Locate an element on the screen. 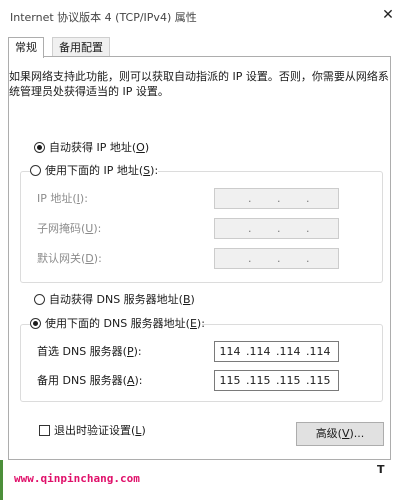 This screenshot has width=400, height=500. subnet-mask-label: 子网掩码(U): is located at coordinates (69, 228).